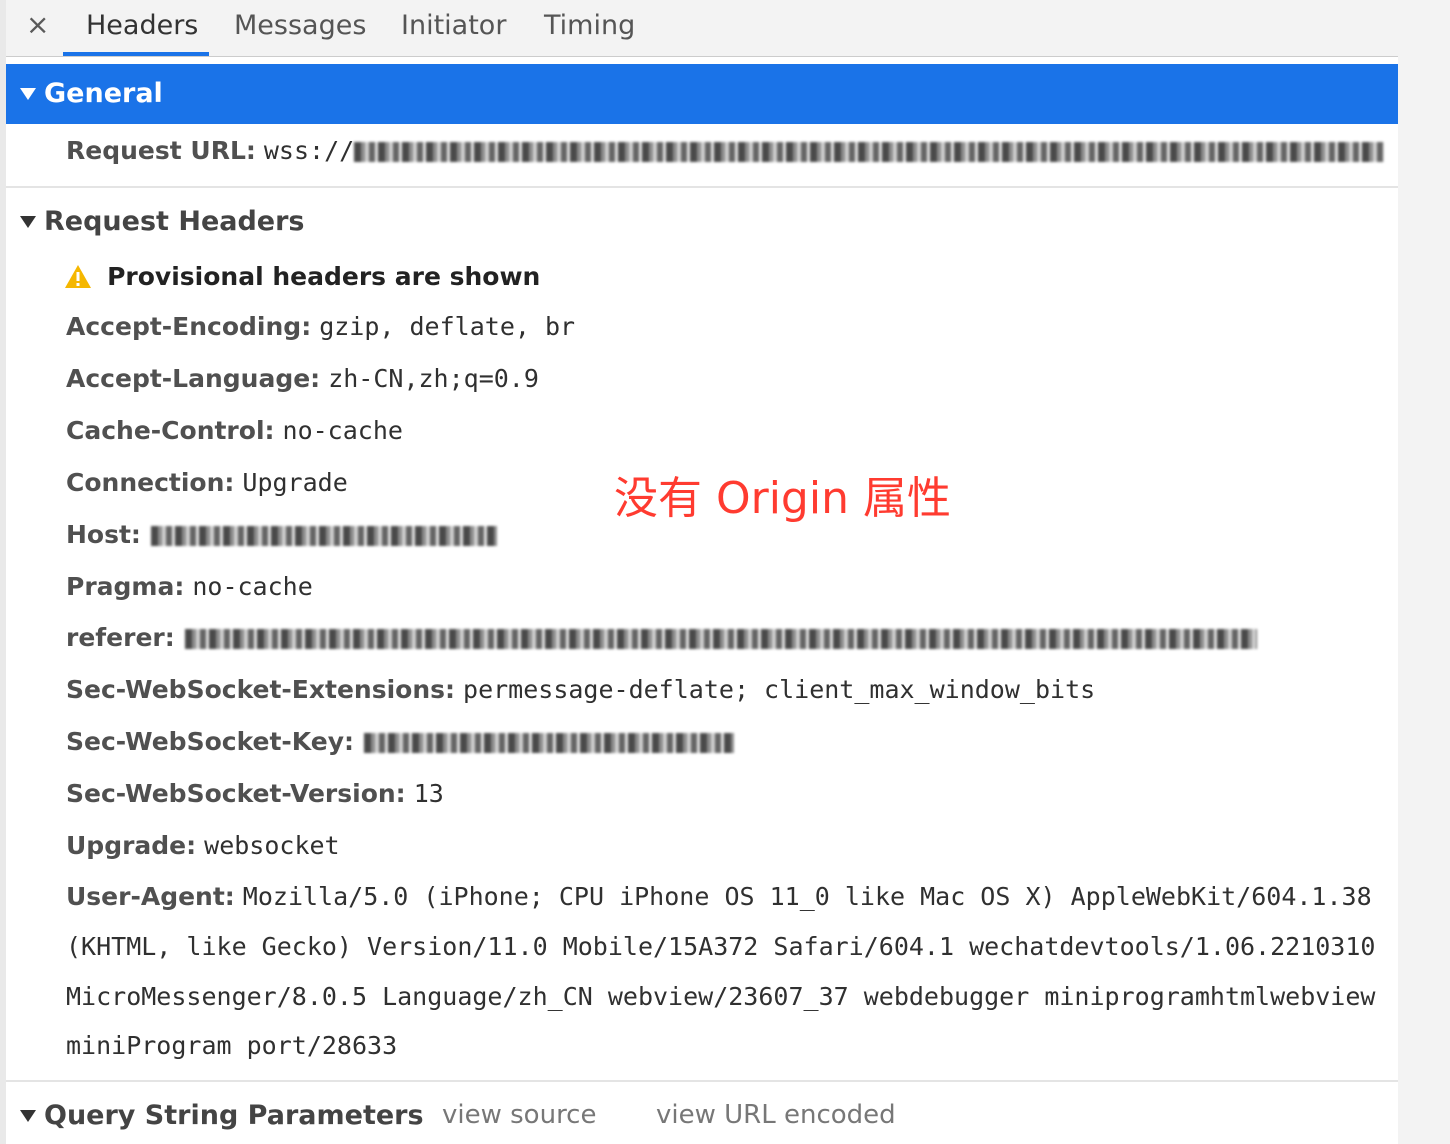 This screenshot has height=1144, width=1450. I want to click on redacted-host, so click(323, 536).